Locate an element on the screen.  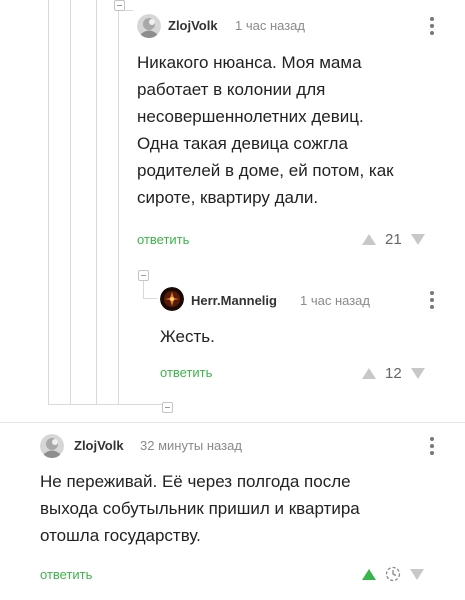
rating-control: 21 is located at coordinates (393, 239).